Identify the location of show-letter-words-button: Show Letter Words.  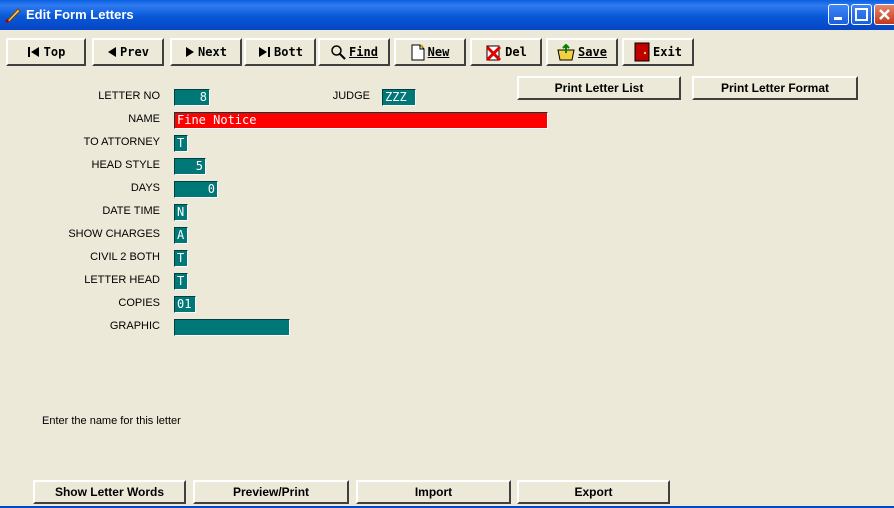
(109, 492).